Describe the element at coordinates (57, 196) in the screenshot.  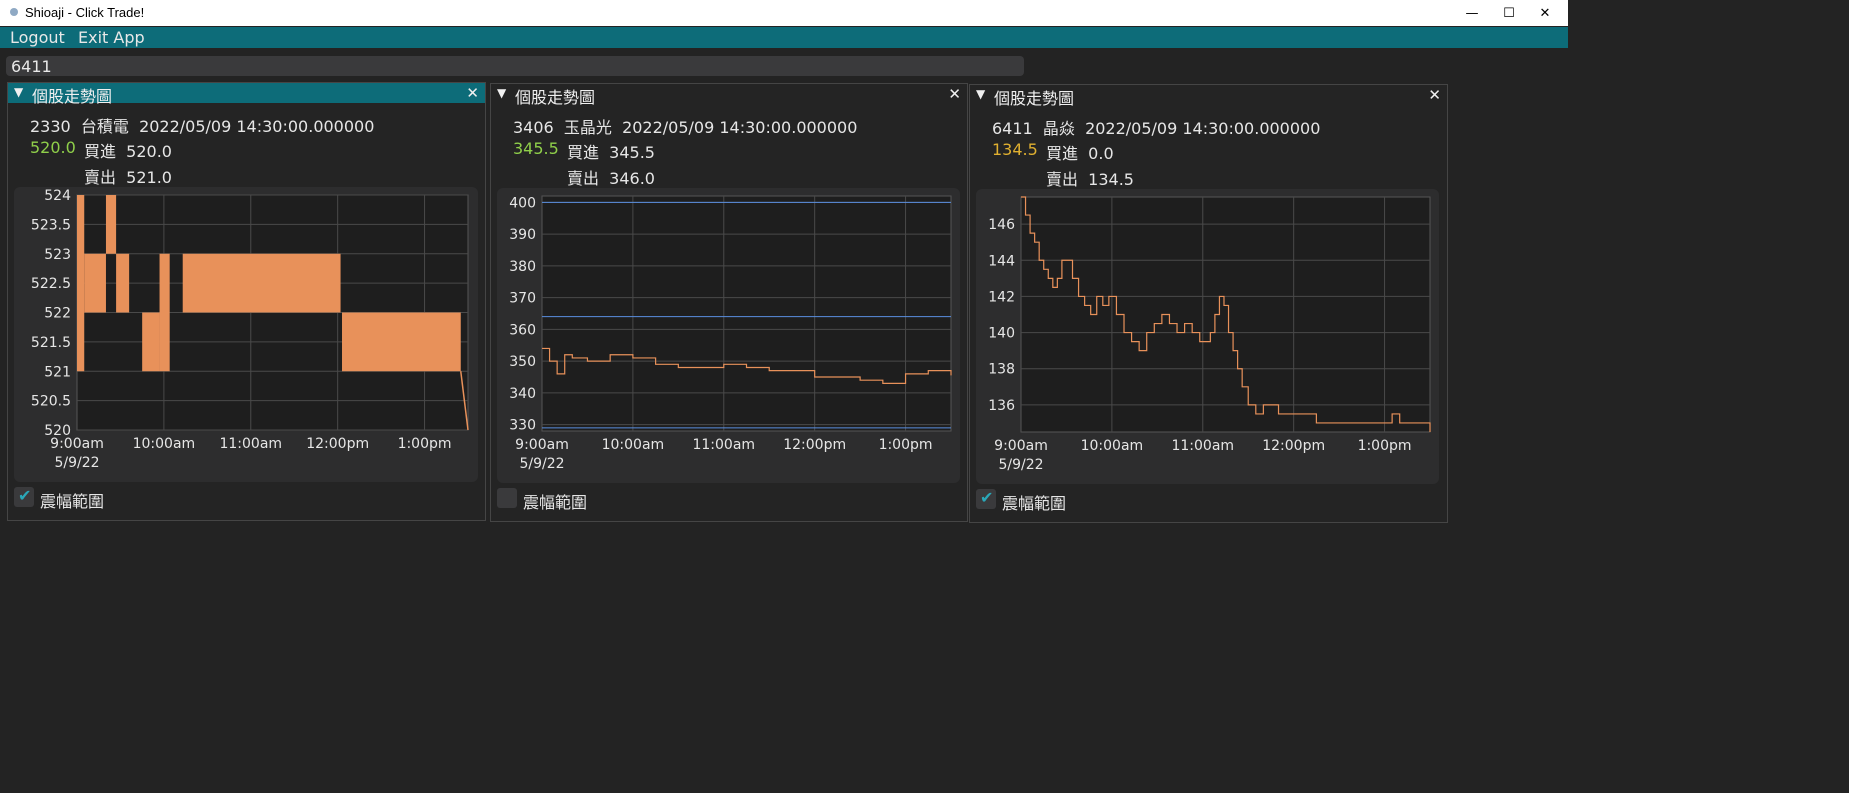
I see `y-tick-label: 524` at that location.